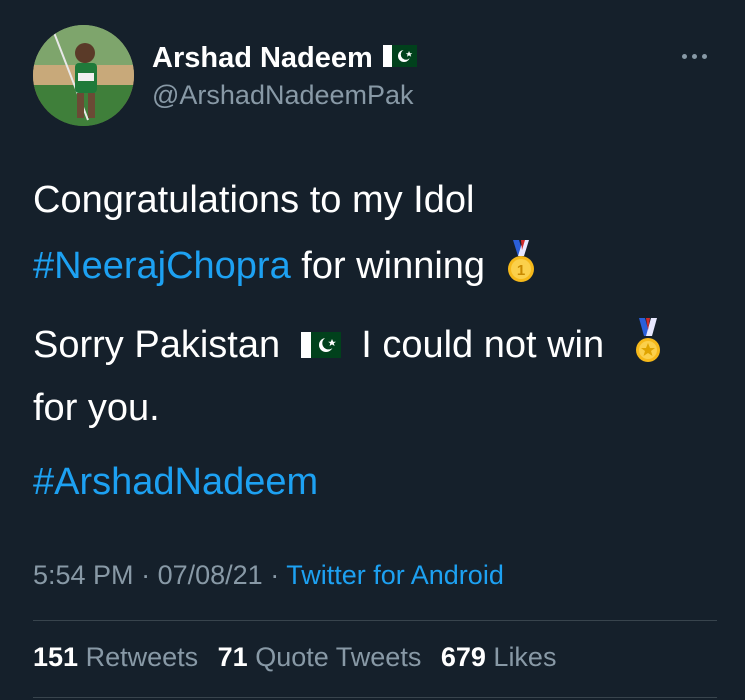 The width and height of the screenshot is (745, 700). What do you see at coordinates (283, 95) in the screenshot?
I see `user-handle: @ArshadNadeemPak` at bounding box center [283, 95].